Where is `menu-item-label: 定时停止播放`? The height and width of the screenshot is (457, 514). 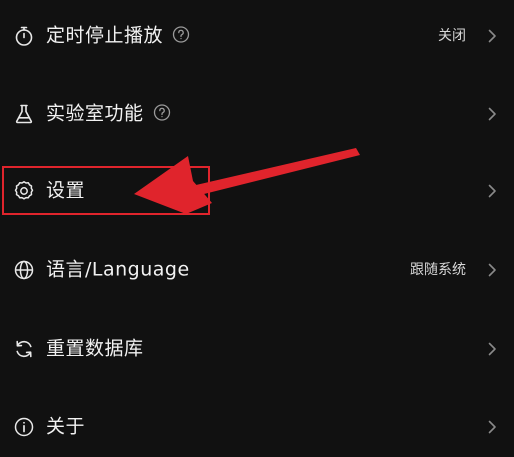
menu-item-label: 定时停止播放 is located at coordinates (105, 35).